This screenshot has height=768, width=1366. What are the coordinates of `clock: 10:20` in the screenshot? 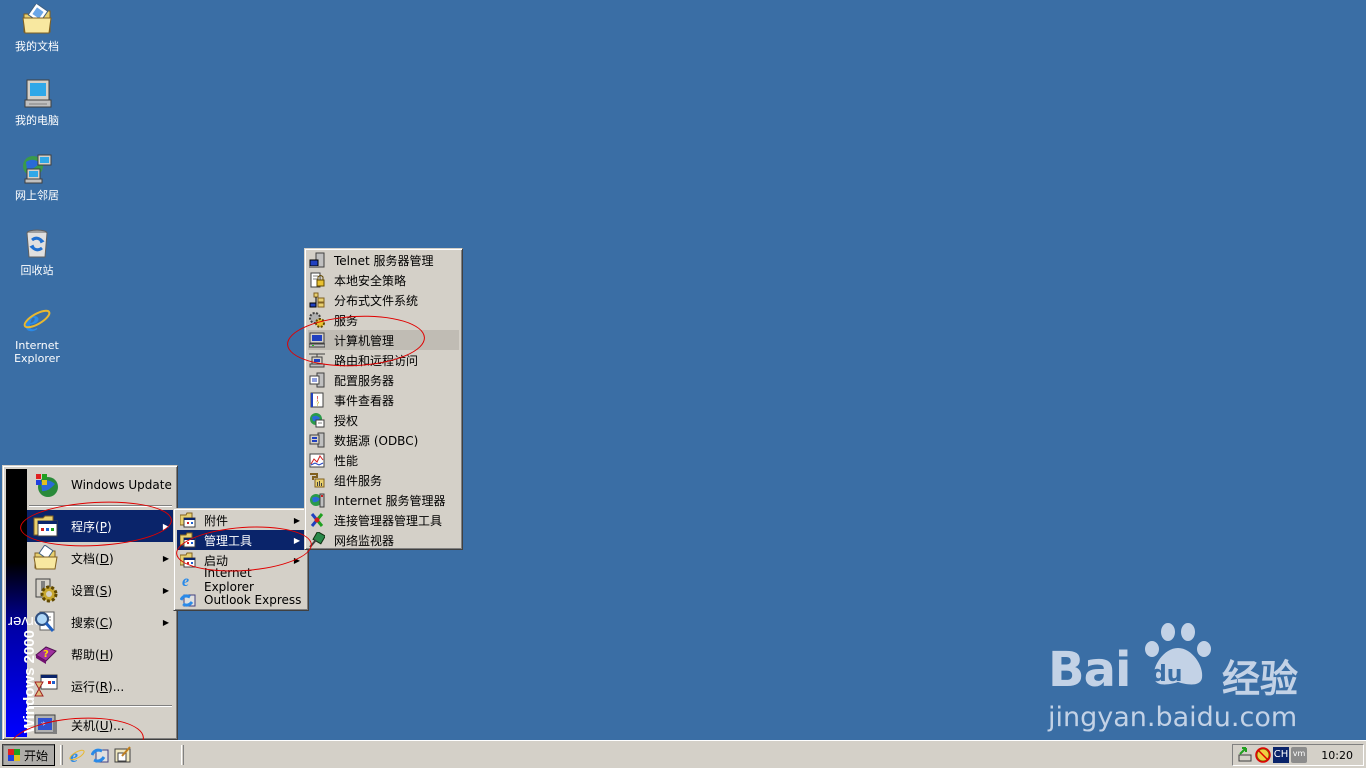 It's located at (1337, 755).